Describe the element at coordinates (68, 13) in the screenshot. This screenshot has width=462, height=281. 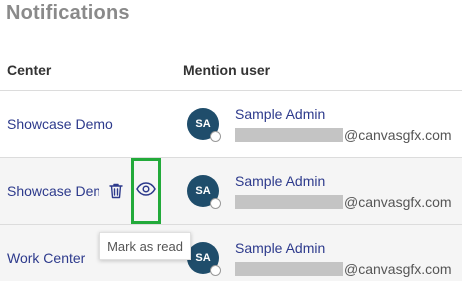
I see `page-title: Notifications` at that location.